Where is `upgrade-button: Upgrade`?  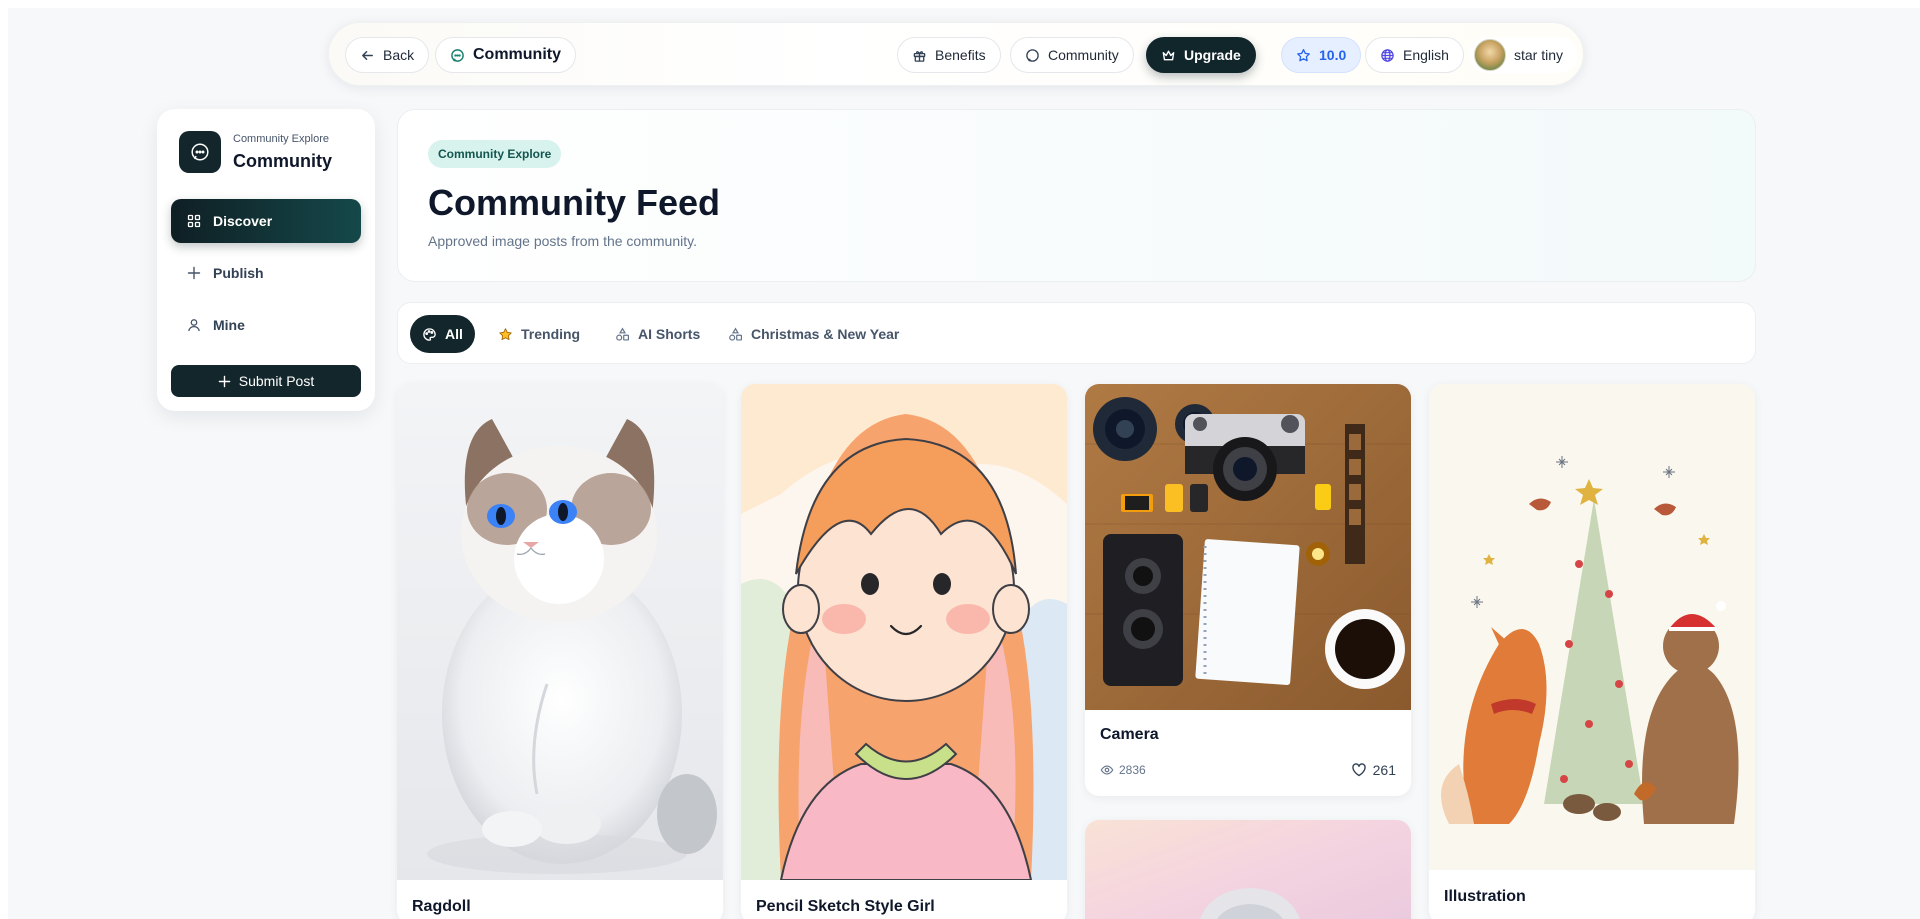 upgrade-button: Upgrade is located at coordinates (1201, 55).